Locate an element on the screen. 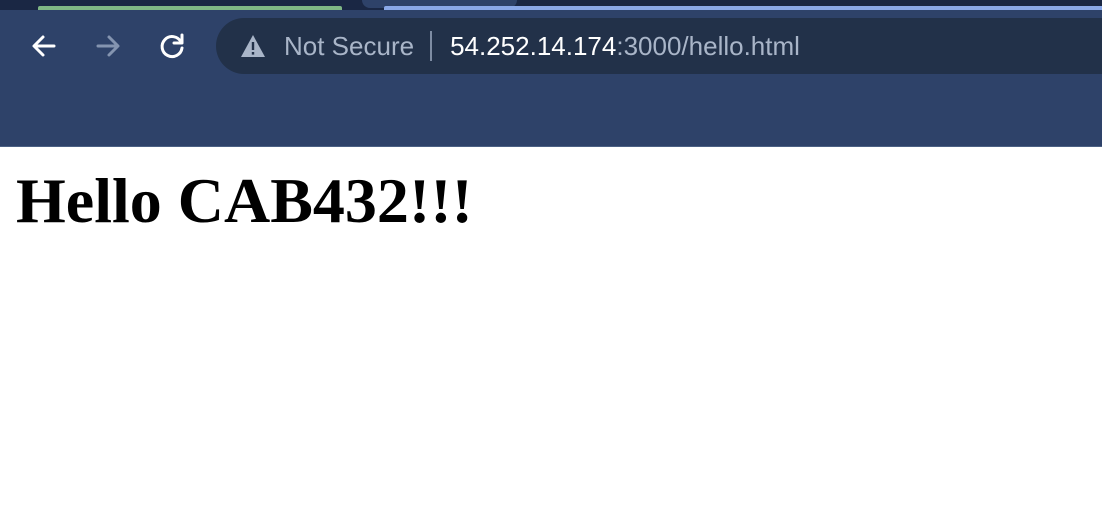  reload-icon is located at coordinates (172, 46).